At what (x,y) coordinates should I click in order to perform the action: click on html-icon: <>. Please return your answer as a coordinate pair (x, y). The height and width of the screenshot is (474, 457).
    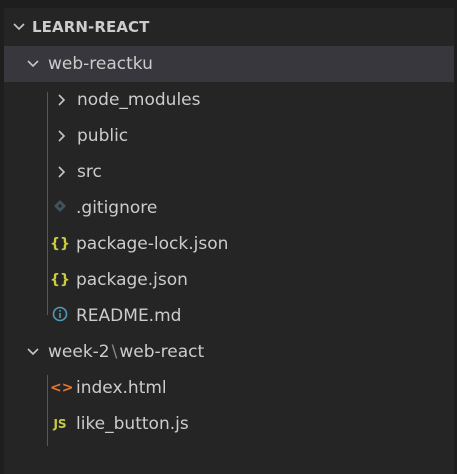
    Looking at the image, I should click on (62, 388).